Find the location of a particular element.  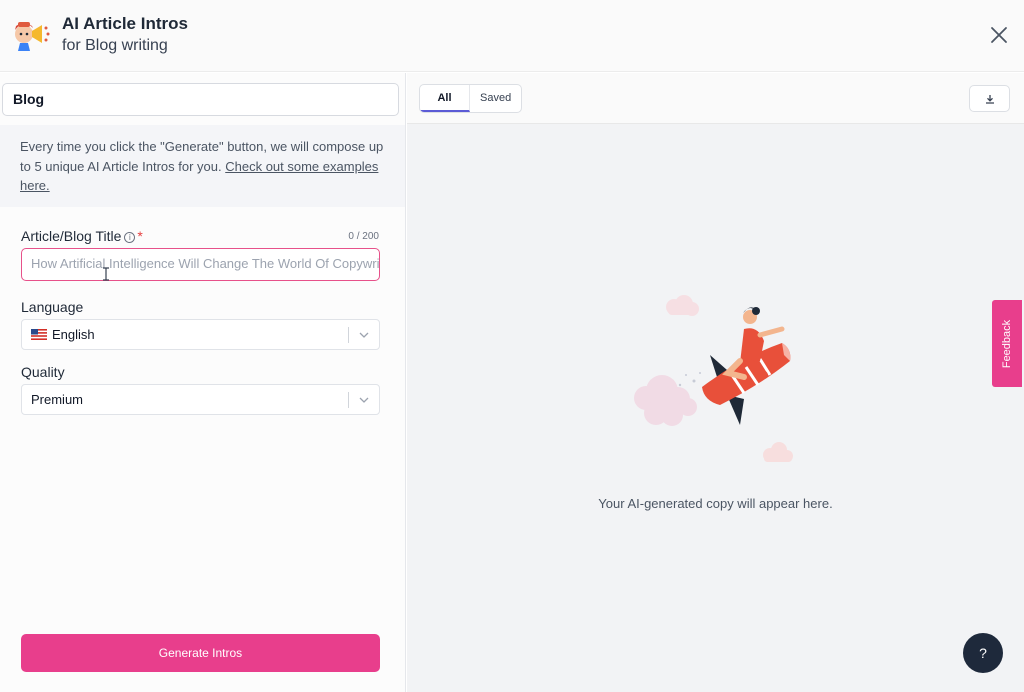

output-toolbar: All Saved is located at coordinates (715, 98).